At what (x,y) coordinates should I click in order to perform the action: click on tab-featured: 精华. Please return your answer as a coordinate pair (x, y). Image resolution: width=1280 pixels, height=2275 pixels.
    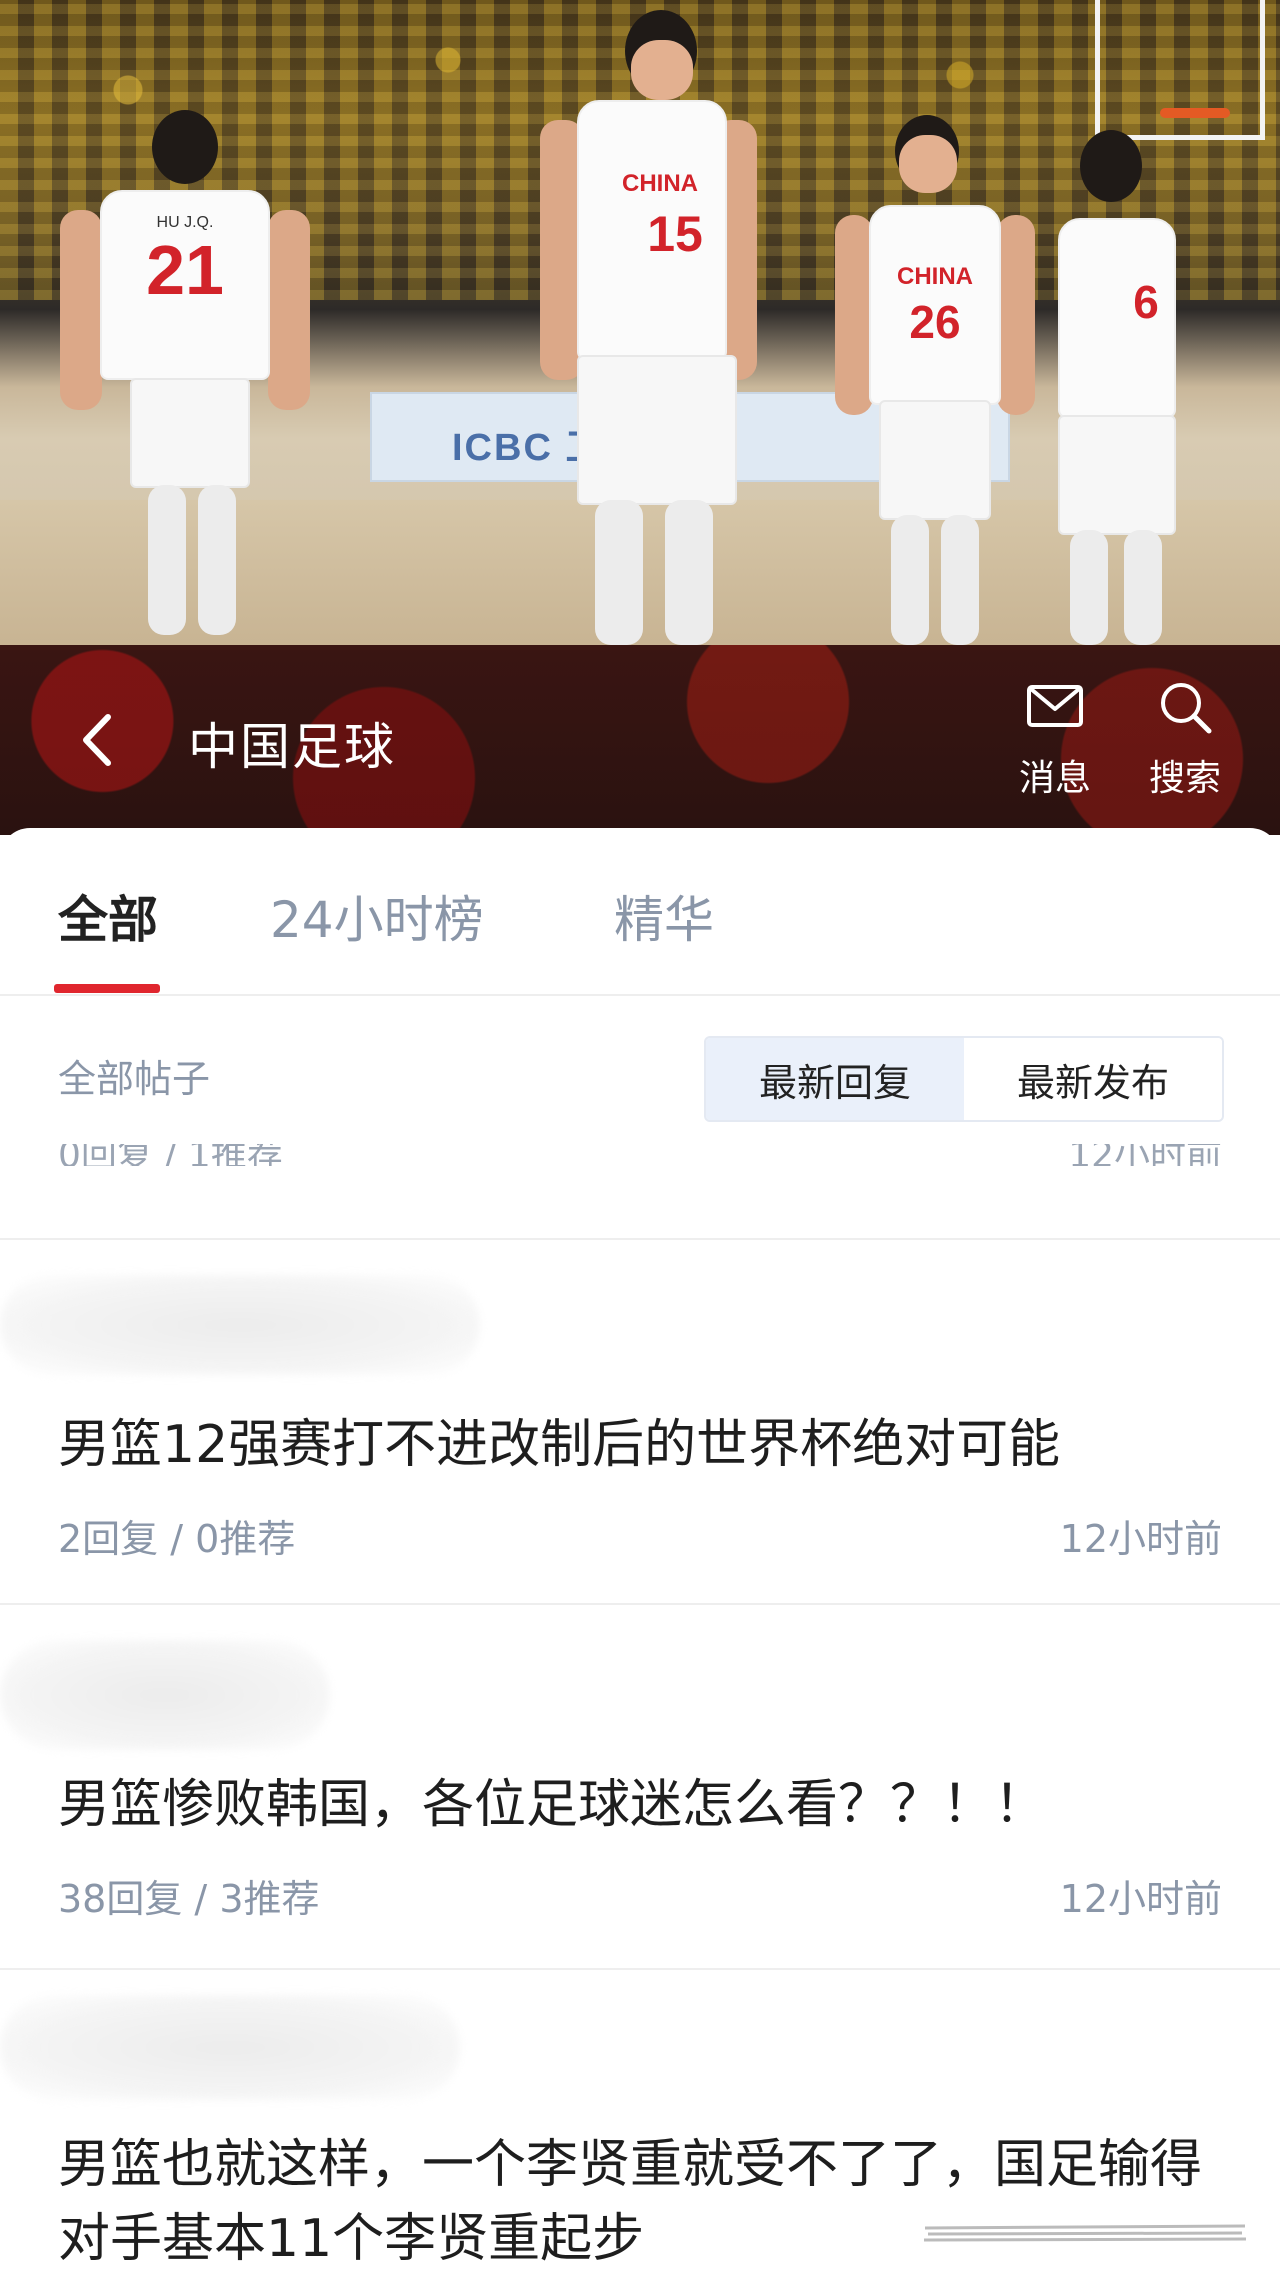
    Looking at the image, I should click on (664, 916).